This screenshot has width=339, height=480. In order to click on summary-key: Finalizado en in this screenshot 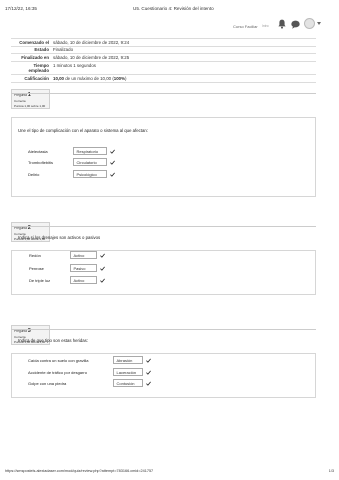, I will do `click(31, 57)`.